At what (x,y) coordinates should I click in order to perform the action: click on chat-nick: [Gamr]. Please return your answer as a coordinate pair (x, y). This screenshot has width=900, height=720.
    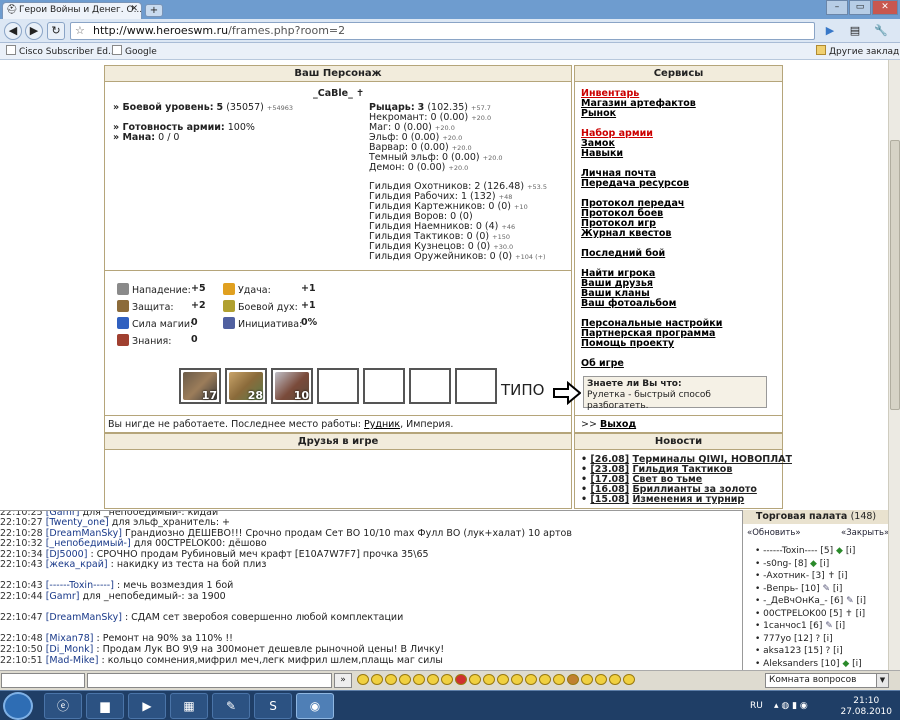
    Looking at the image, I should click on (63, 596).